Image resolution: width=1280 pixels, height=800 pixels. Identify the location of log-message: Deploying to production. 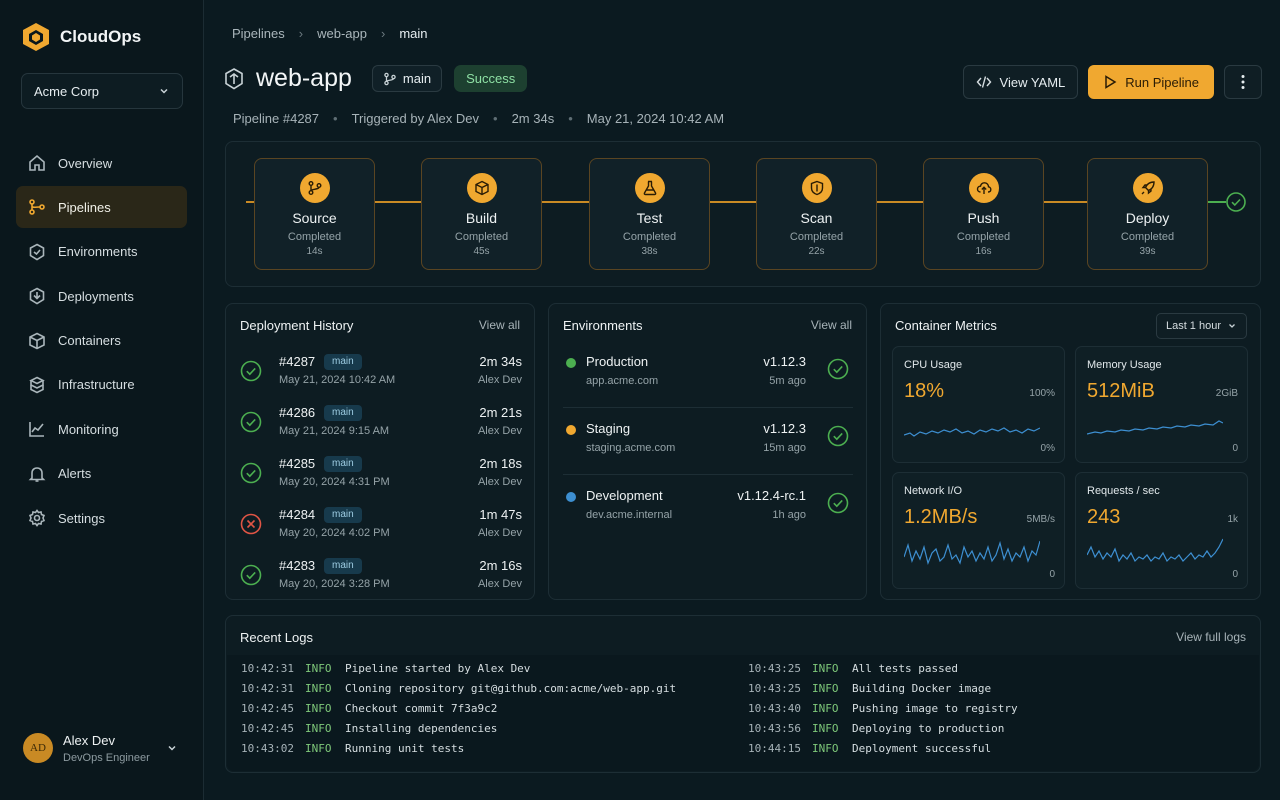
(928, 728).